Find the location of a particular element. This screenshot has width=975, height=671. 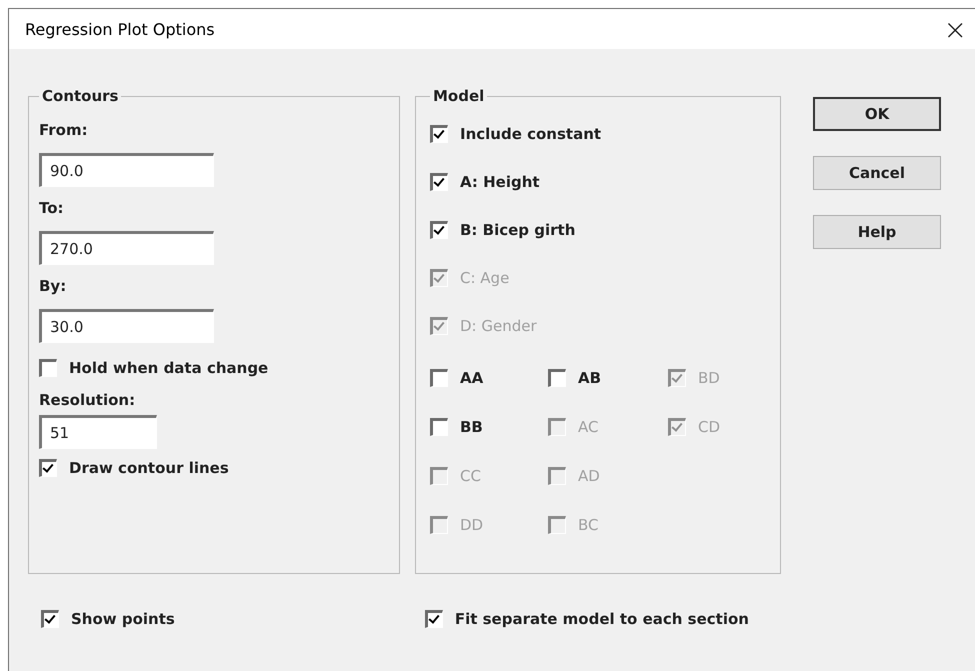

close-button: × is located at coordinates (955, 29).